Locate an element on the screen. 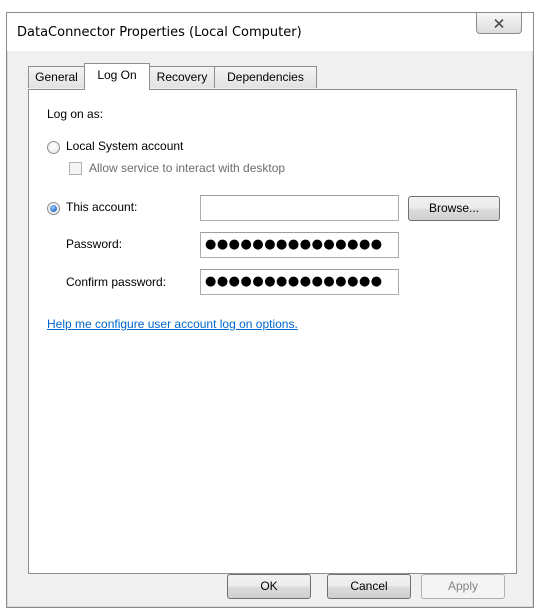 Image resolution: width=541 pixels, height=611 pixels. tab-dependencies: Dependencies is located at coordinates (265, 77).